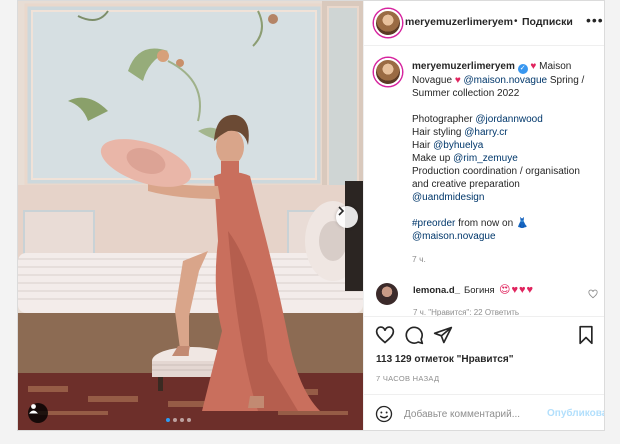 This screenshot has height=444, width=620. Describe the element at coordinates (433, 223) in the screenshot. I see `preorder-hashtag-link: #preorder` at that location.